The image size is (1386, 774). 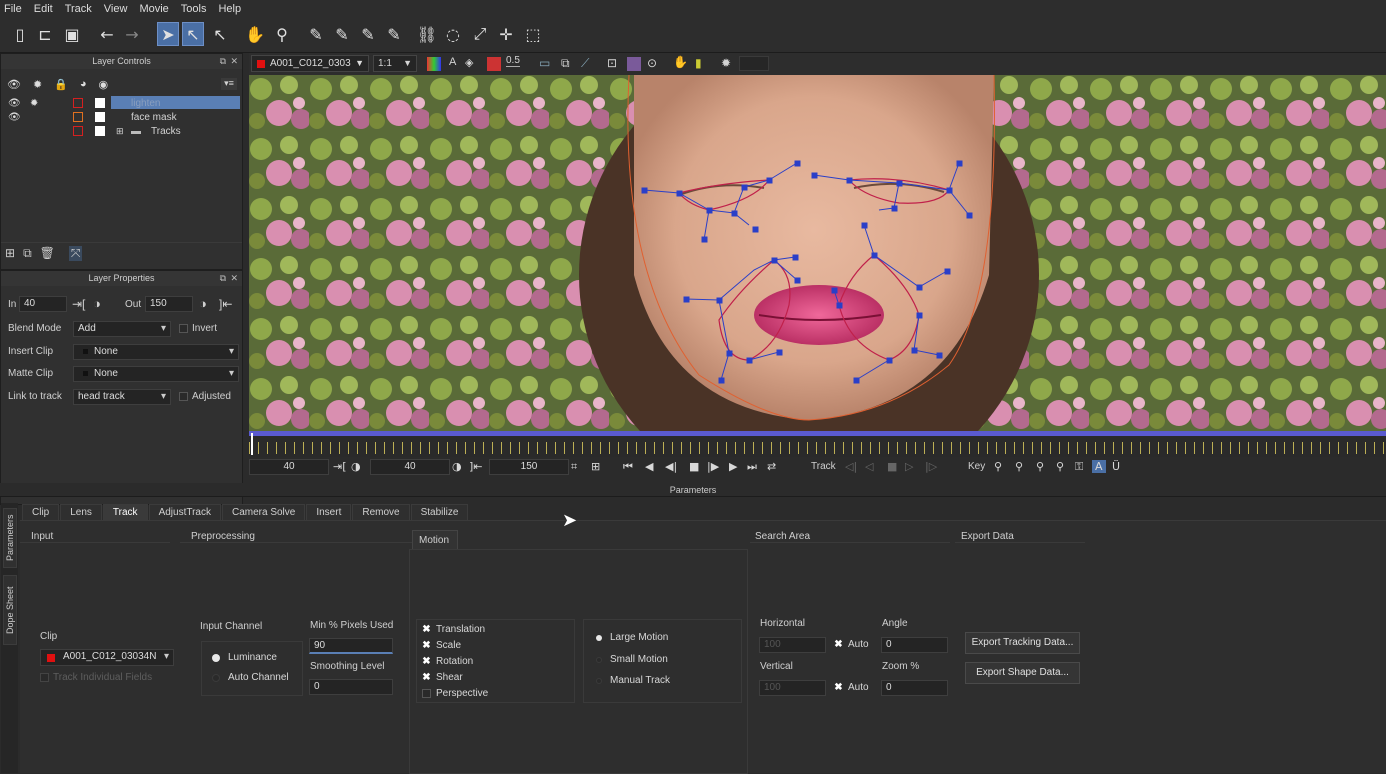 I want to click on frame-grid-icon: ⊞, so click(x=595, y=466).